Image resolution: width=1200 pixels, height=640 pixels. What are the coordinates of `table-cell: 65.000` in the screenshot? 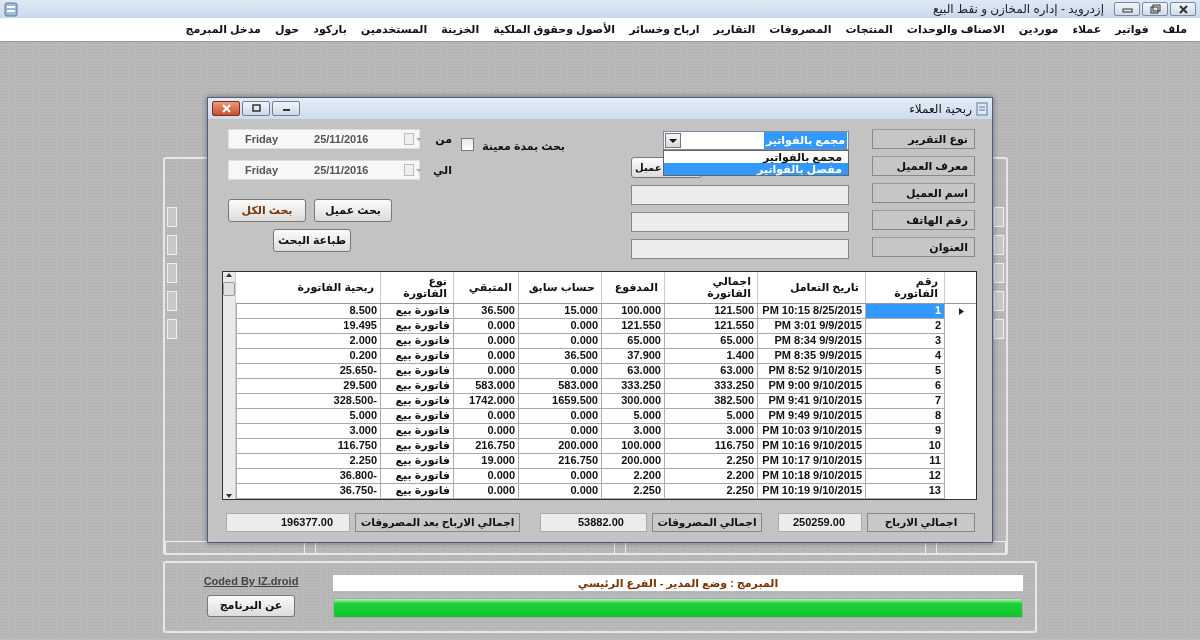 It's located at (633, 341).